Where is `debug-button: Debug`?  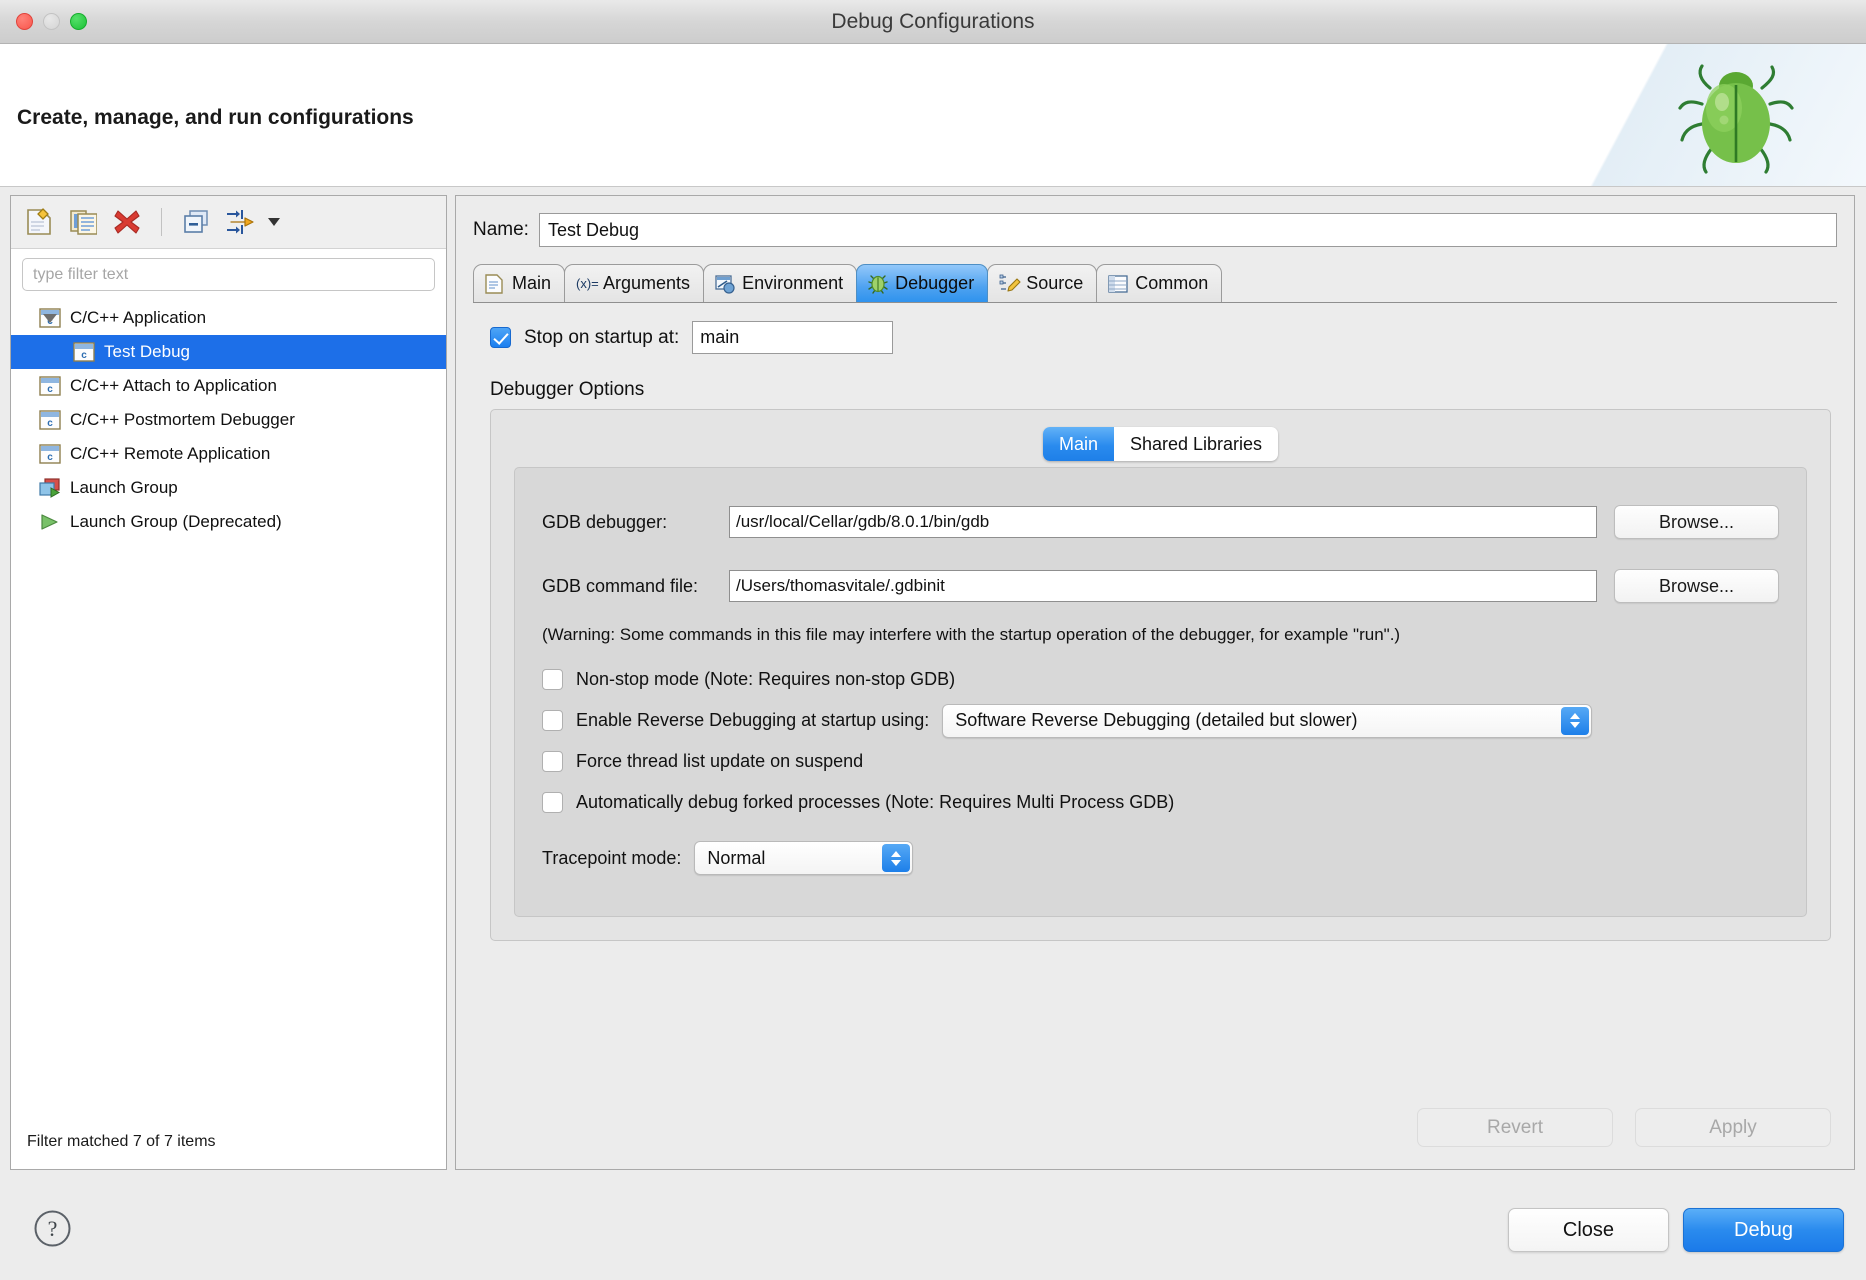 debug-button: Debug is located at coordinates (1763, 1230).